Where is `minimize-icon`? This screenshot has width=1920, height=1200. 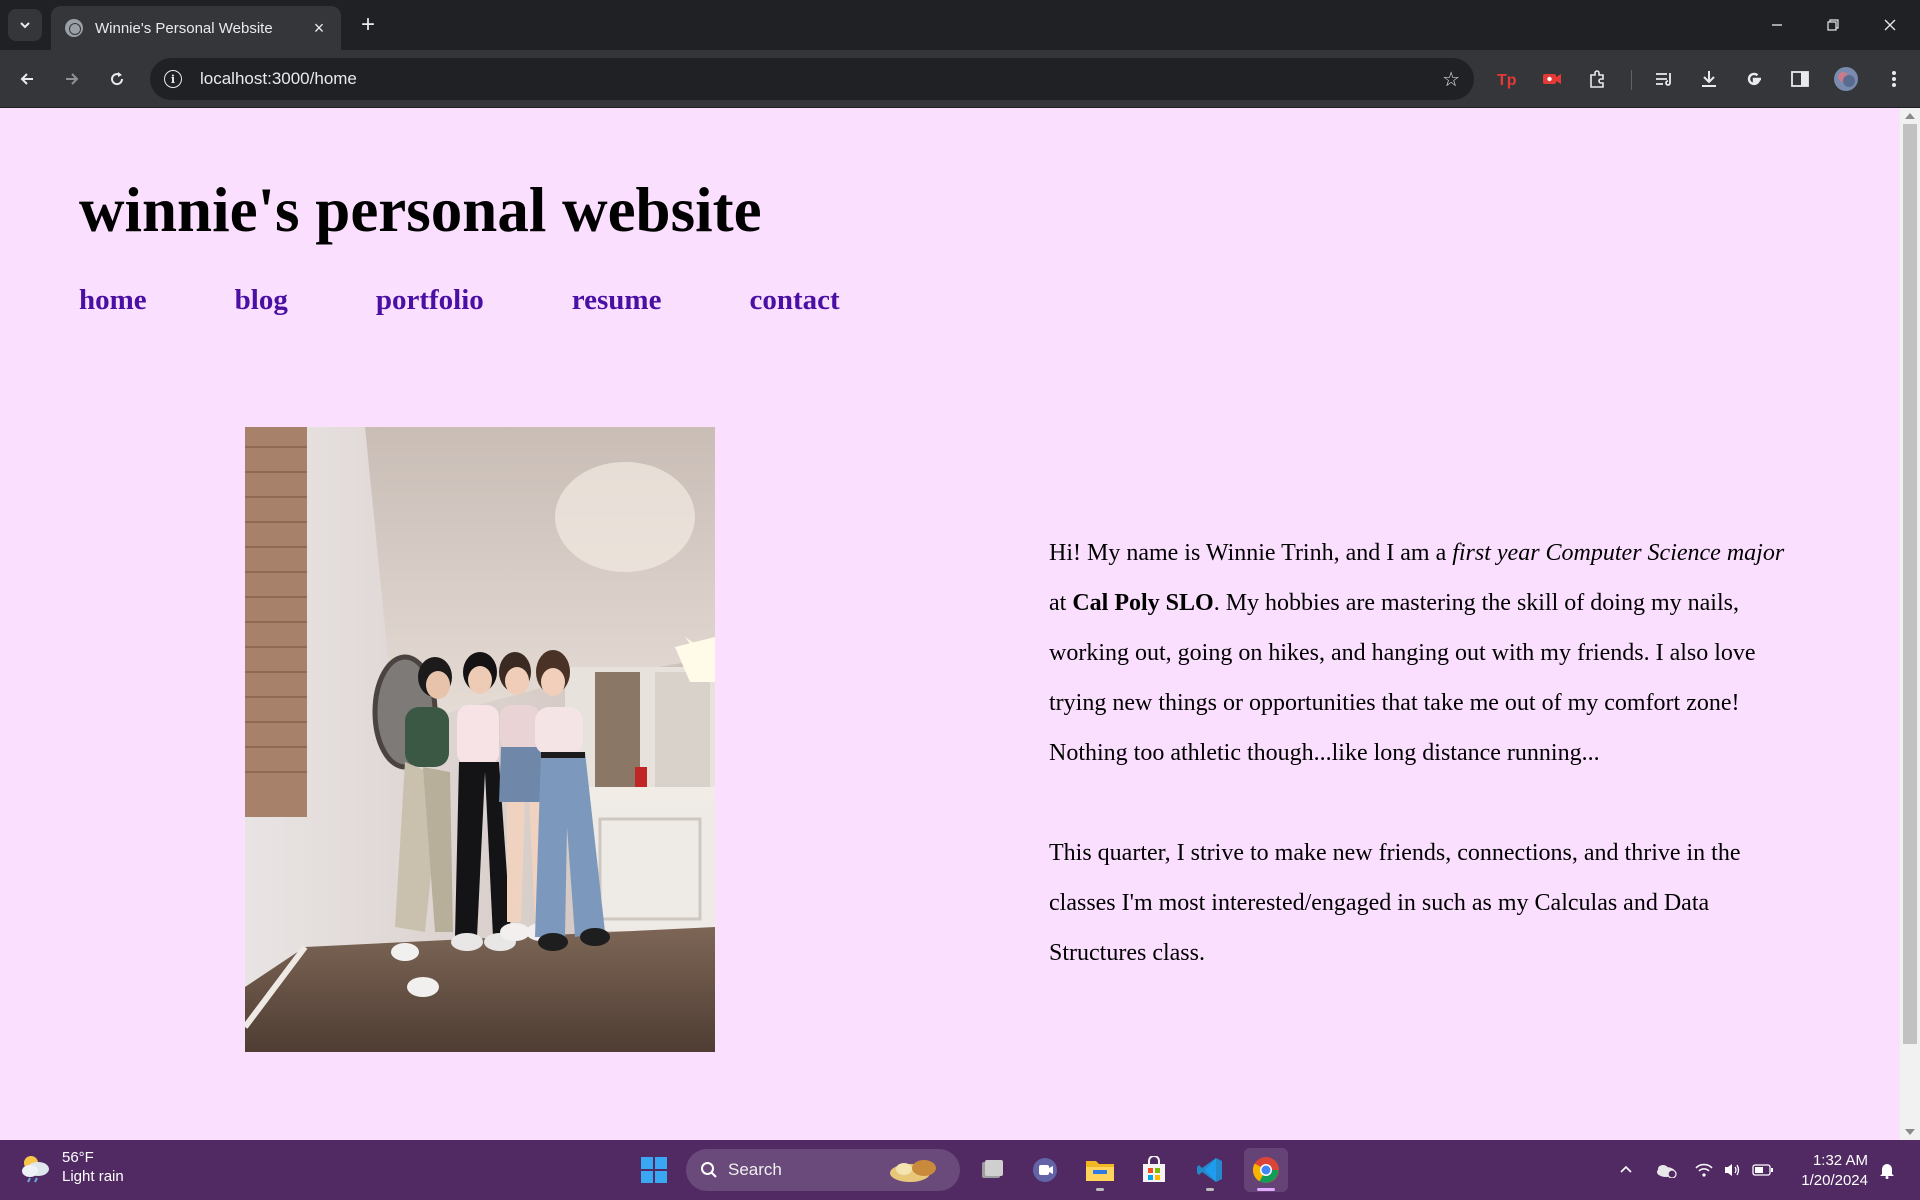
minimize-icon is located at coordinates (1777, 25).